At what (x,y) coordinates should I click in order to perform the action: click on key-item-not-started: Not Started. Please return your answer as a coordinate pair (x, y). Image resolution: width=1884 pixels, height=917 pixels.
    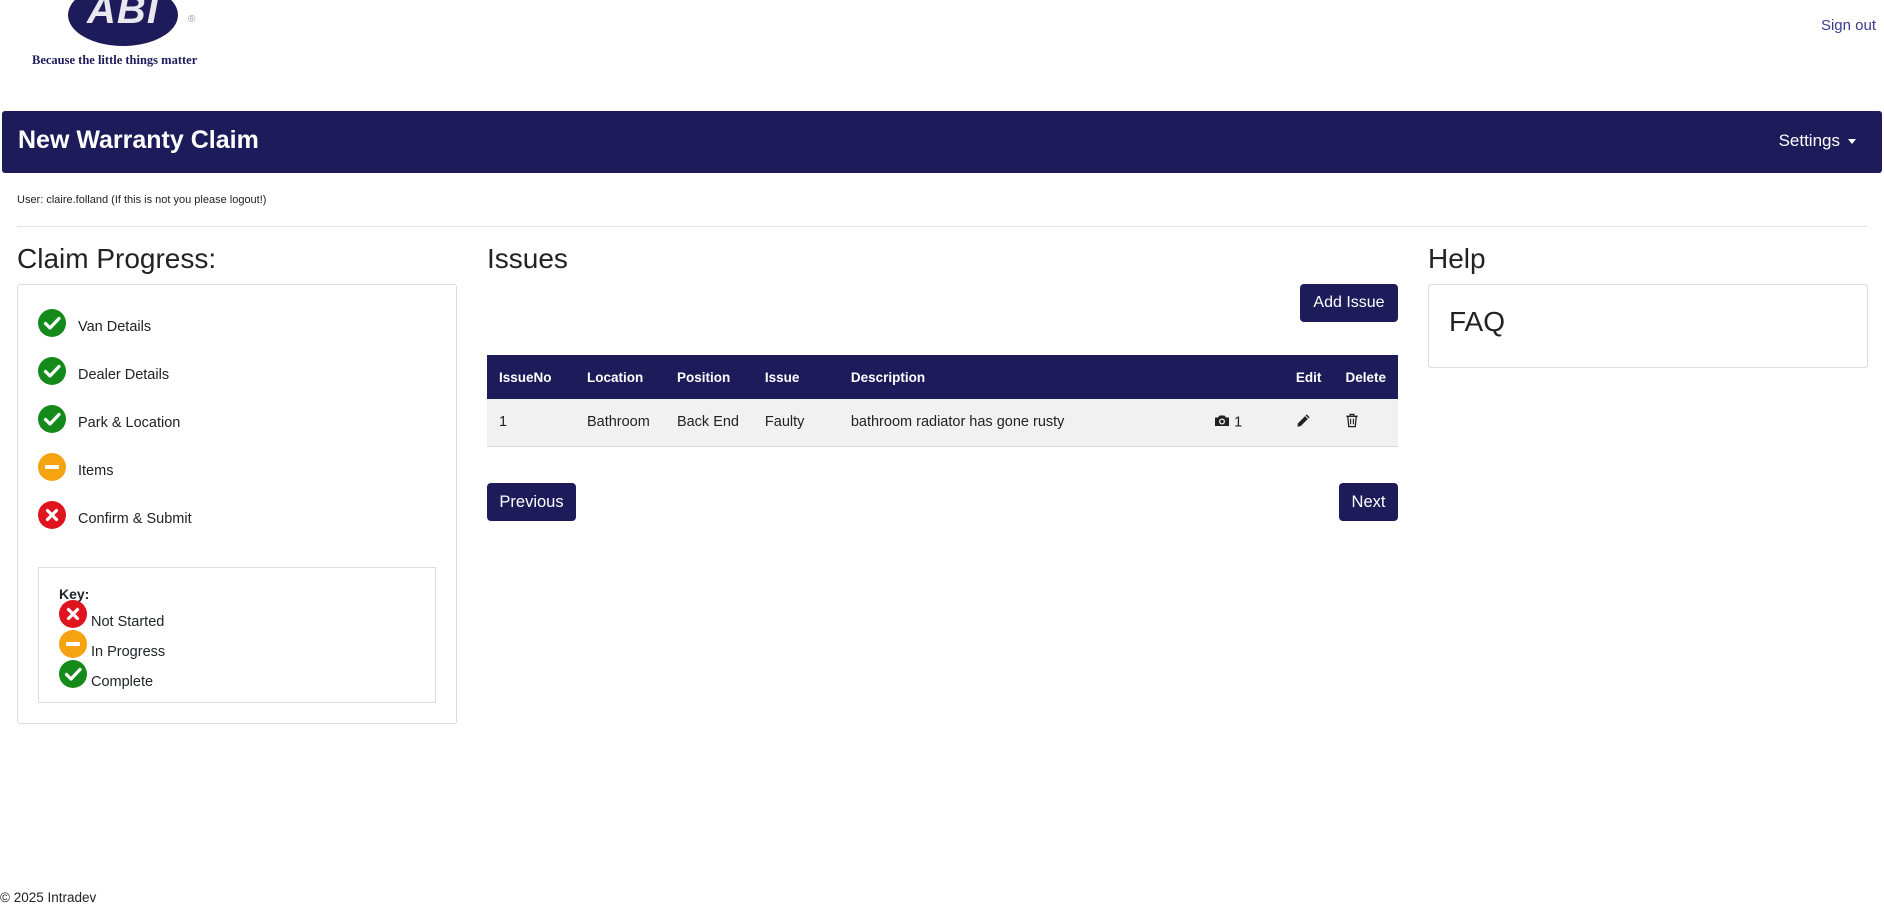
    Looking at the image, I should click on (111, 615).